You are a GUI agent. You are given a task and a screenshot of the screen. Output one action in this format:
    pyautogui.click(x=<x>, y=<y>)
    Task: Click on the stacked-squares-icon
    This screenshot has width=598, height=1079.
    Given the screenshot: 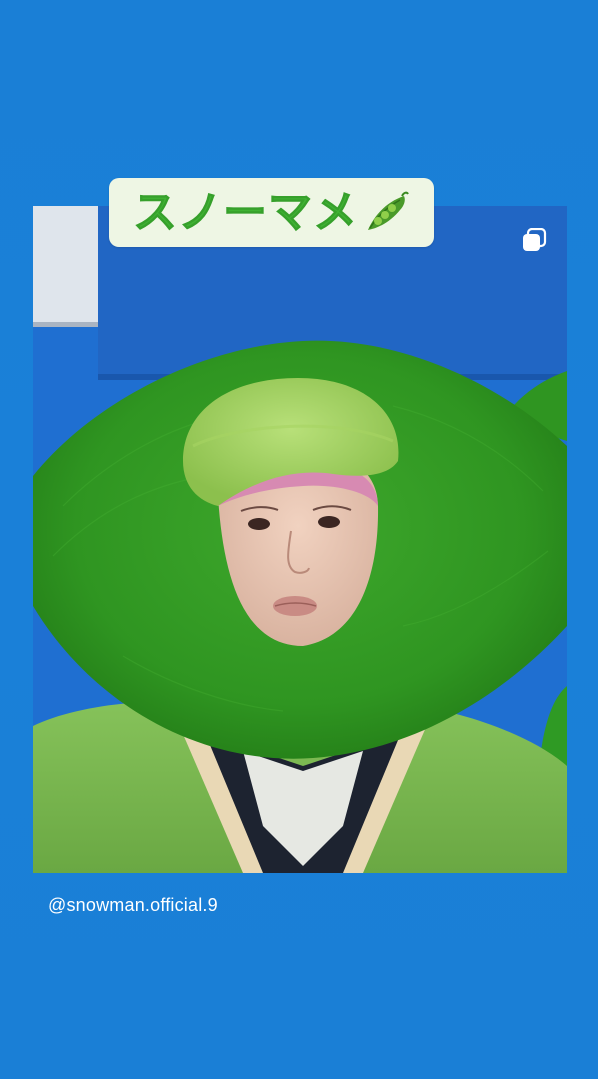 What is the action you would take?
    pyautogui.click(x=534, y=241)
    